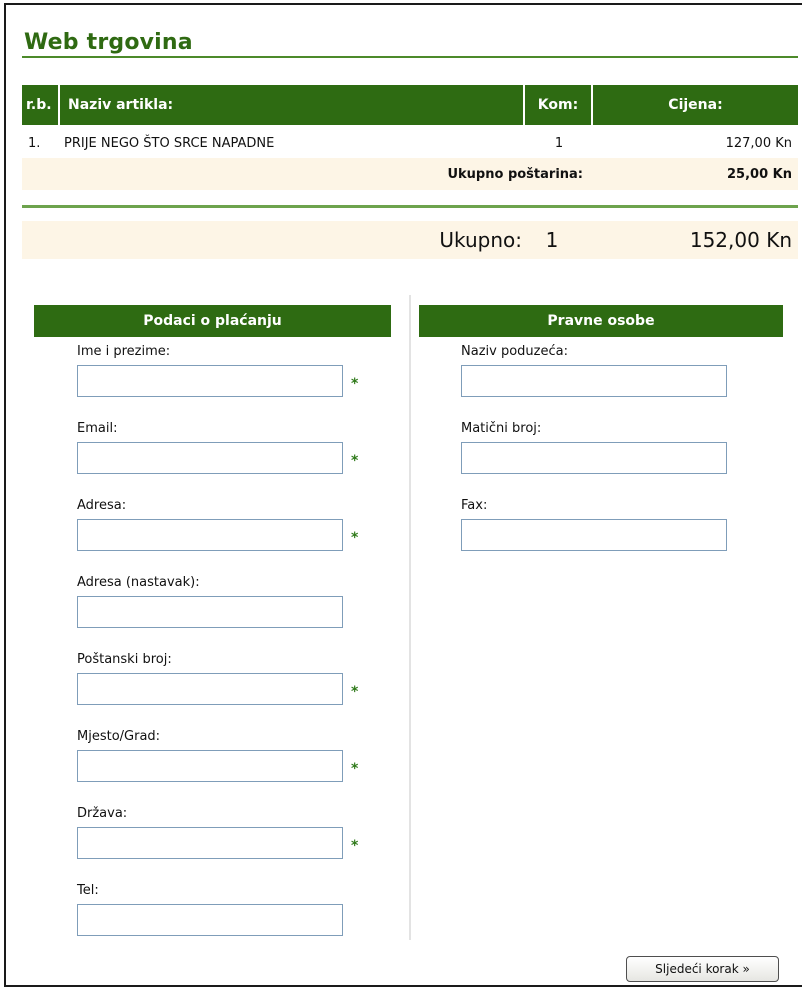  Describe the element at coordinates (292, 105) in the screenshot. I see `header-item-name: Naziv artikla:` at that location.